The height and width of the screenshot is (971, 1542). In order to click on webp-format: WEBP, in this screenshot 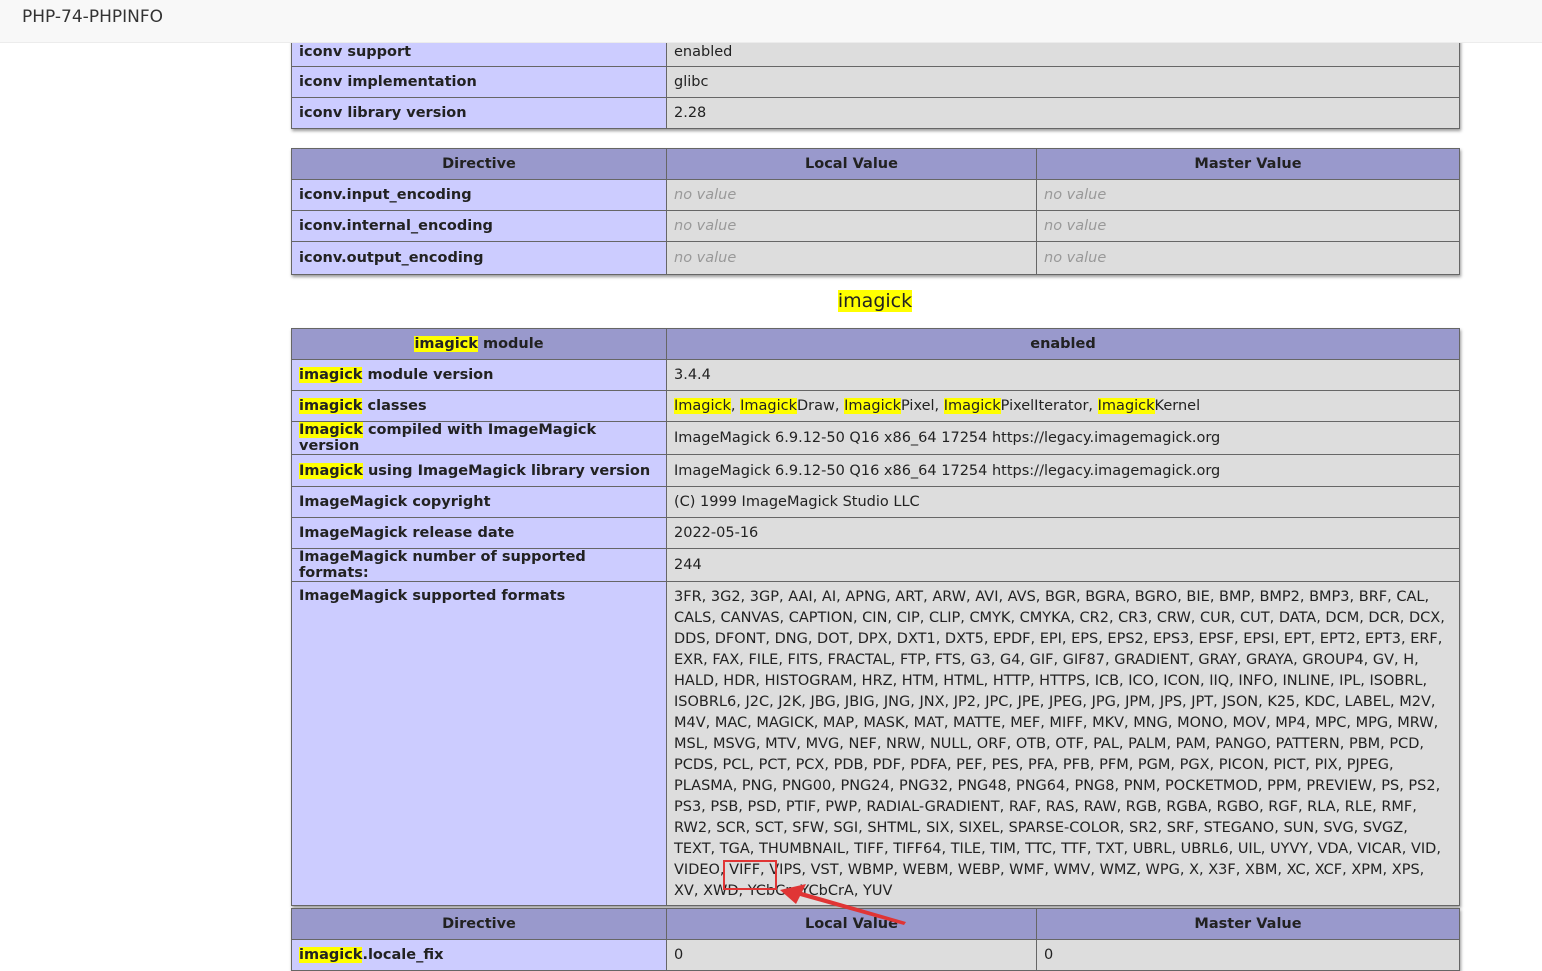, I will do `click(981, 870)`.